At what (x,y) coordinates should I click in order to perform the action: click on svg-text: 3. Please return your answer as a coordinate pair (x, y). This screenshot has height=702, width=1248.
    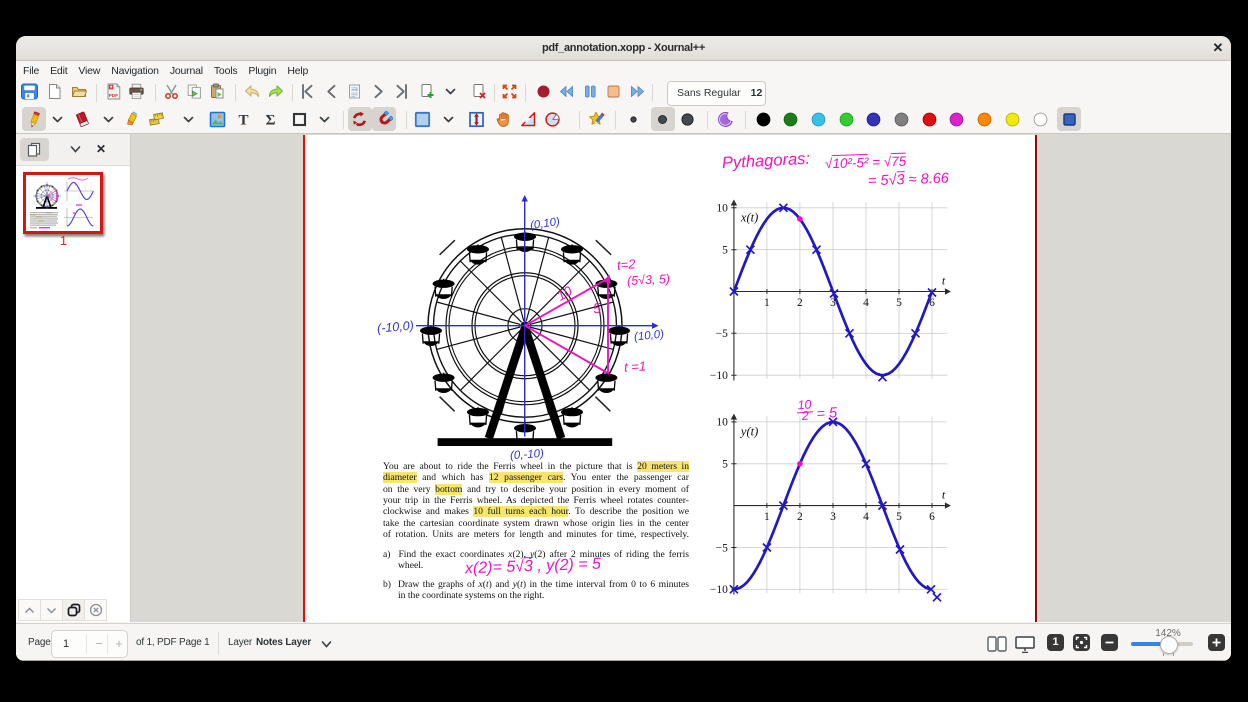
    Looking at the image, I should click on (833, 517).